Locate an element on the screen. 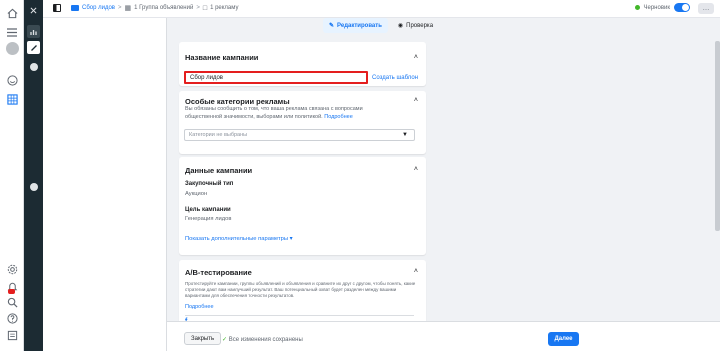  campaign-name-input: Сбор лидов is located at coordinates (276, 77).